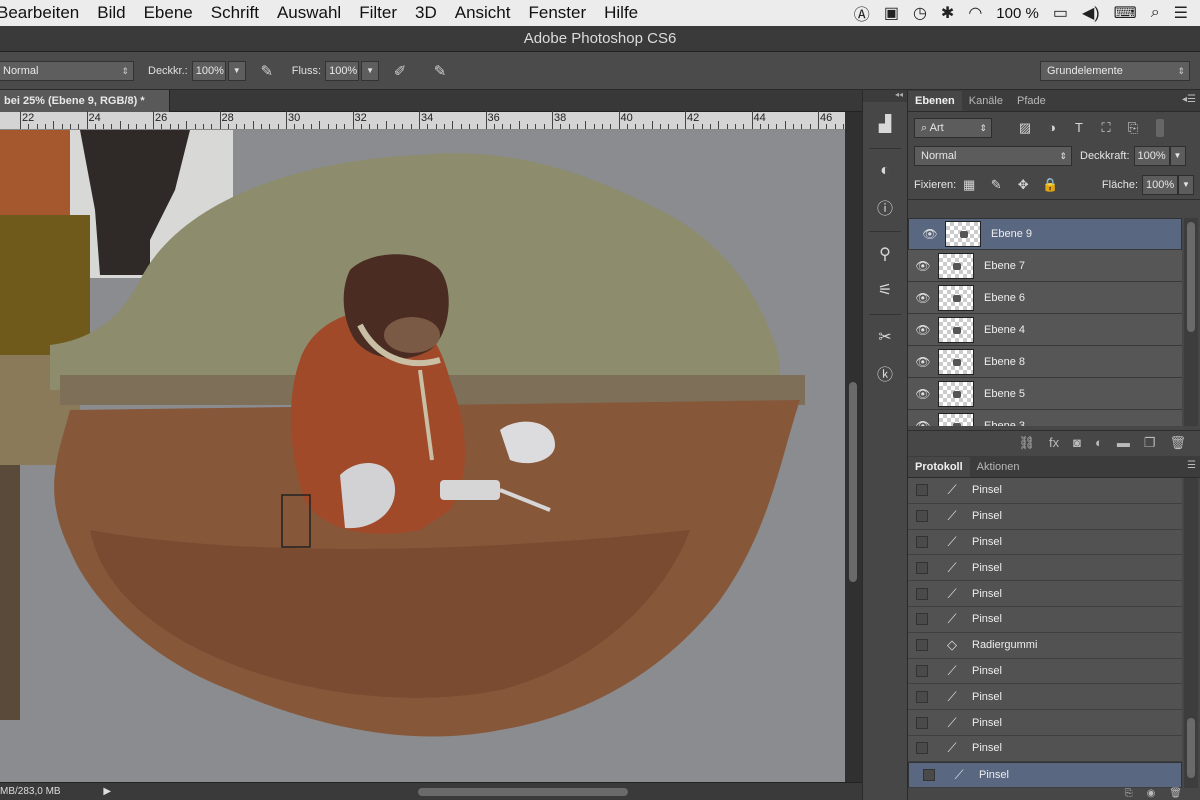 Image resolution: width=1200 pixels, height=800 pixels. I want to click on fill-button: ▼, so click(1186, 184).